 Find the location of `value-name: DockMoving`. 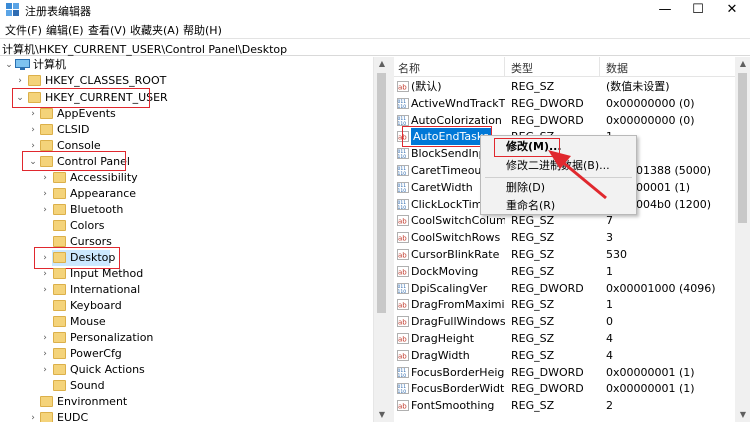

value-name: DockMoving is located at coordinates (445, 271).